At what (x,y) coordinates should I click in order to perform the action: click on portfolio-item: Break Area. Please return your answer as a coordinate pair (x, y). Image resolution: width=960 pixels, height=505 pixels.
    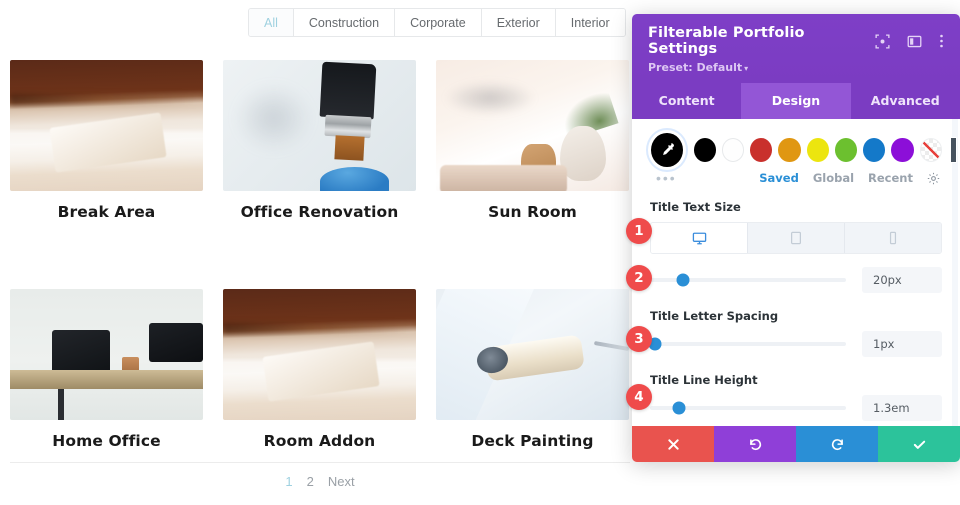
    Looking at the image, I should click on (106, 140).